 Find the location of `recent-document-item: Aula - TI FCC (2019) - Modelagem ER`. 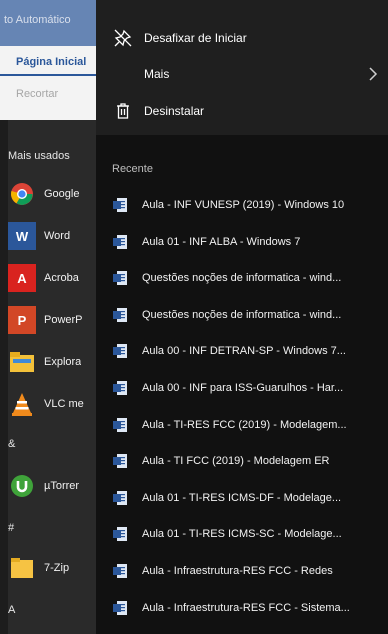

recent-document-item: Aula - TI FCC (2019) - Modelagem ER is located at coordinates (242, 461).